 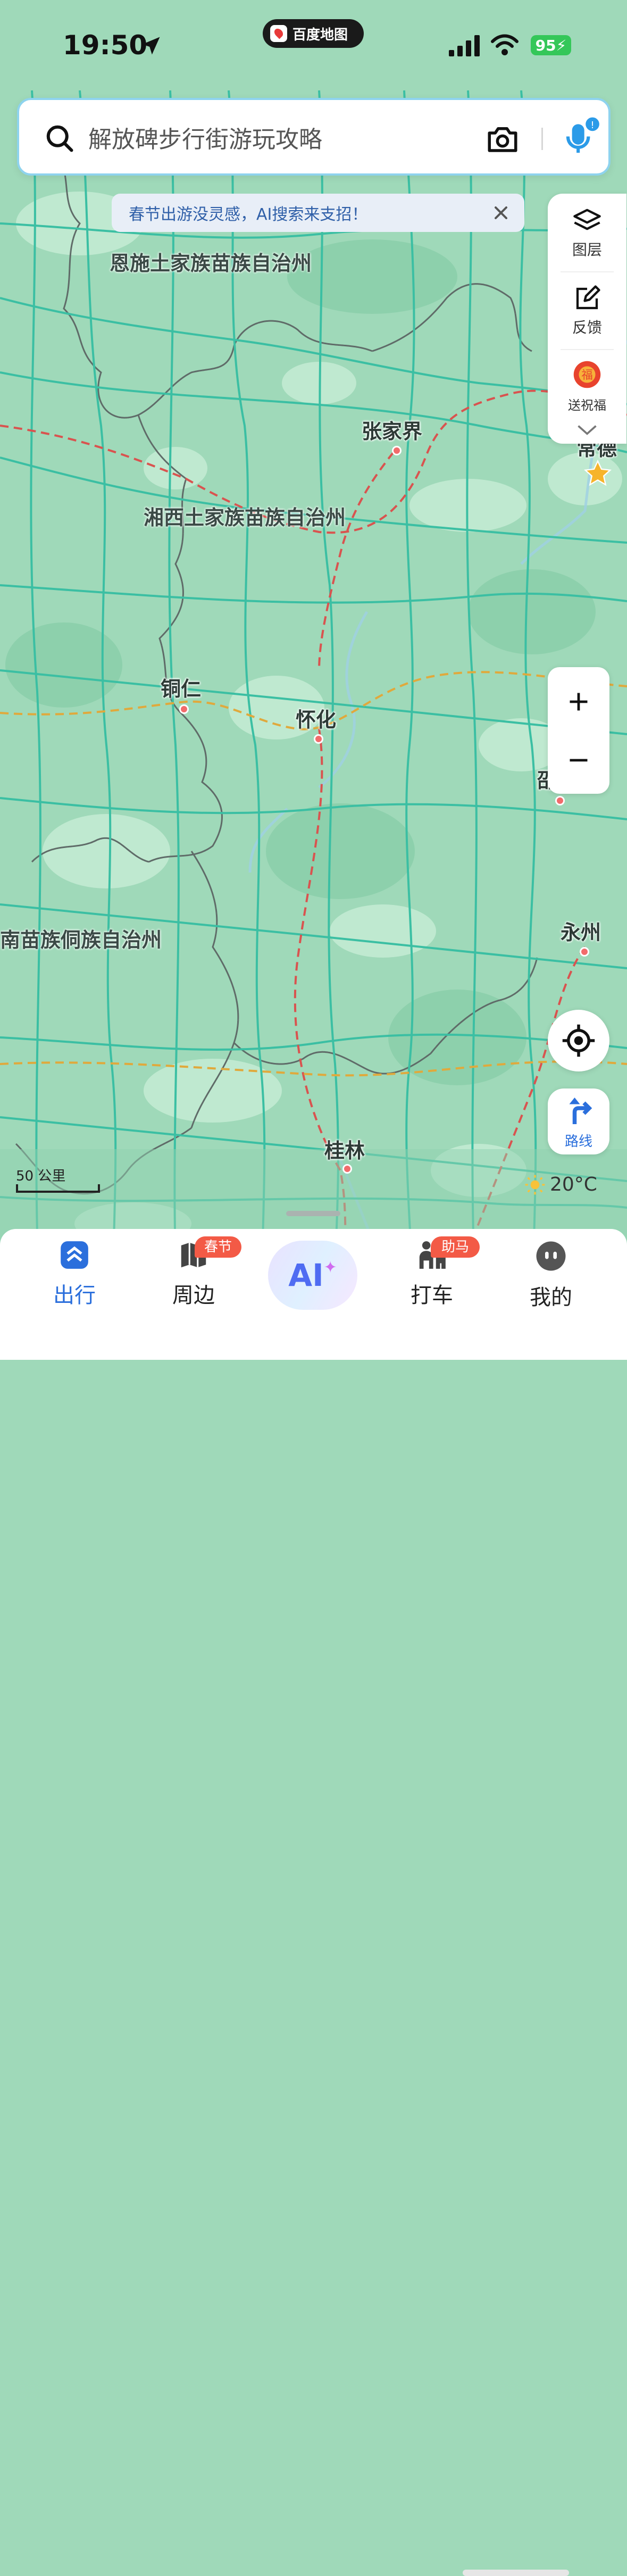 I want to click on tab-nearby: 周边 春节住, so click(x=194, y=1272).